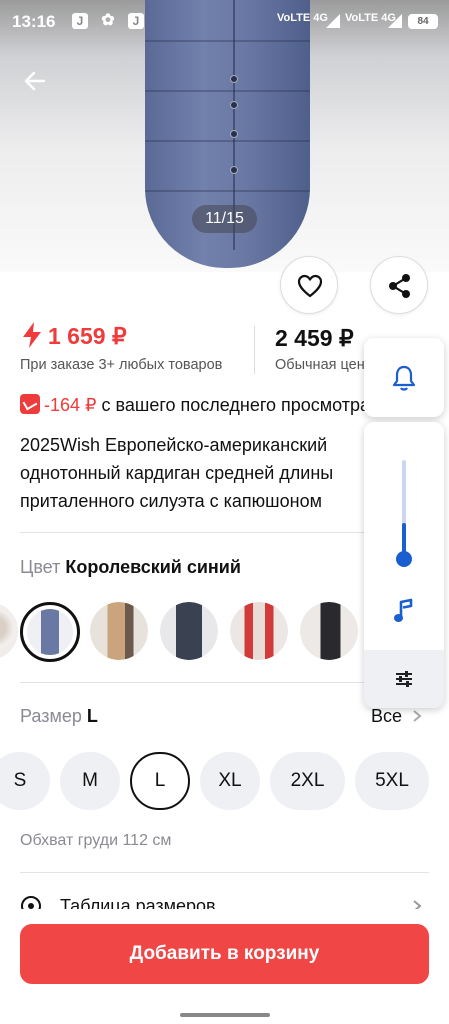 The image size is (449, 1024). What do you see at coordinates (34, 21) in the screenshot?
I see `status-time: 13:16` at bounding box center [34, 21].